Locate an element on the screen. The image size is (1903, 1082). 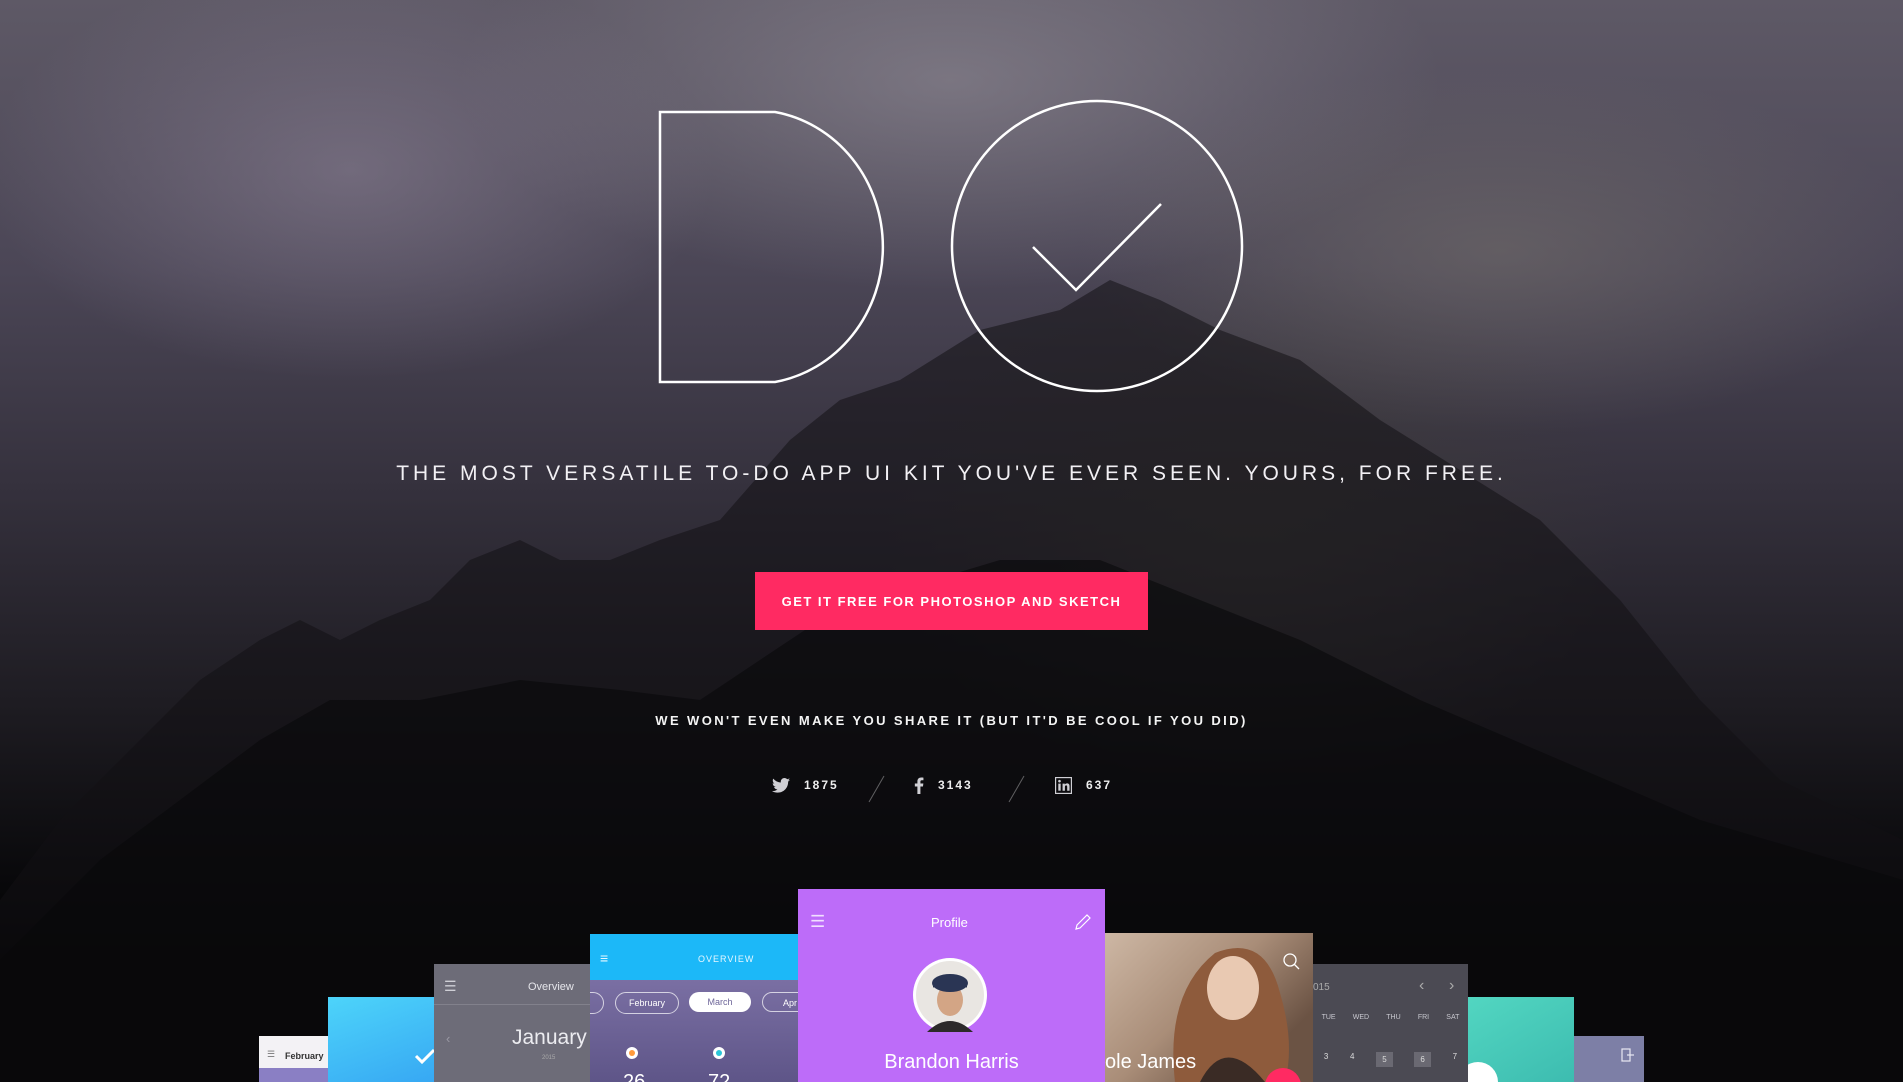
mockup-profile: ☰ Profile Brandon Harris is located at coordinates (951, 985).